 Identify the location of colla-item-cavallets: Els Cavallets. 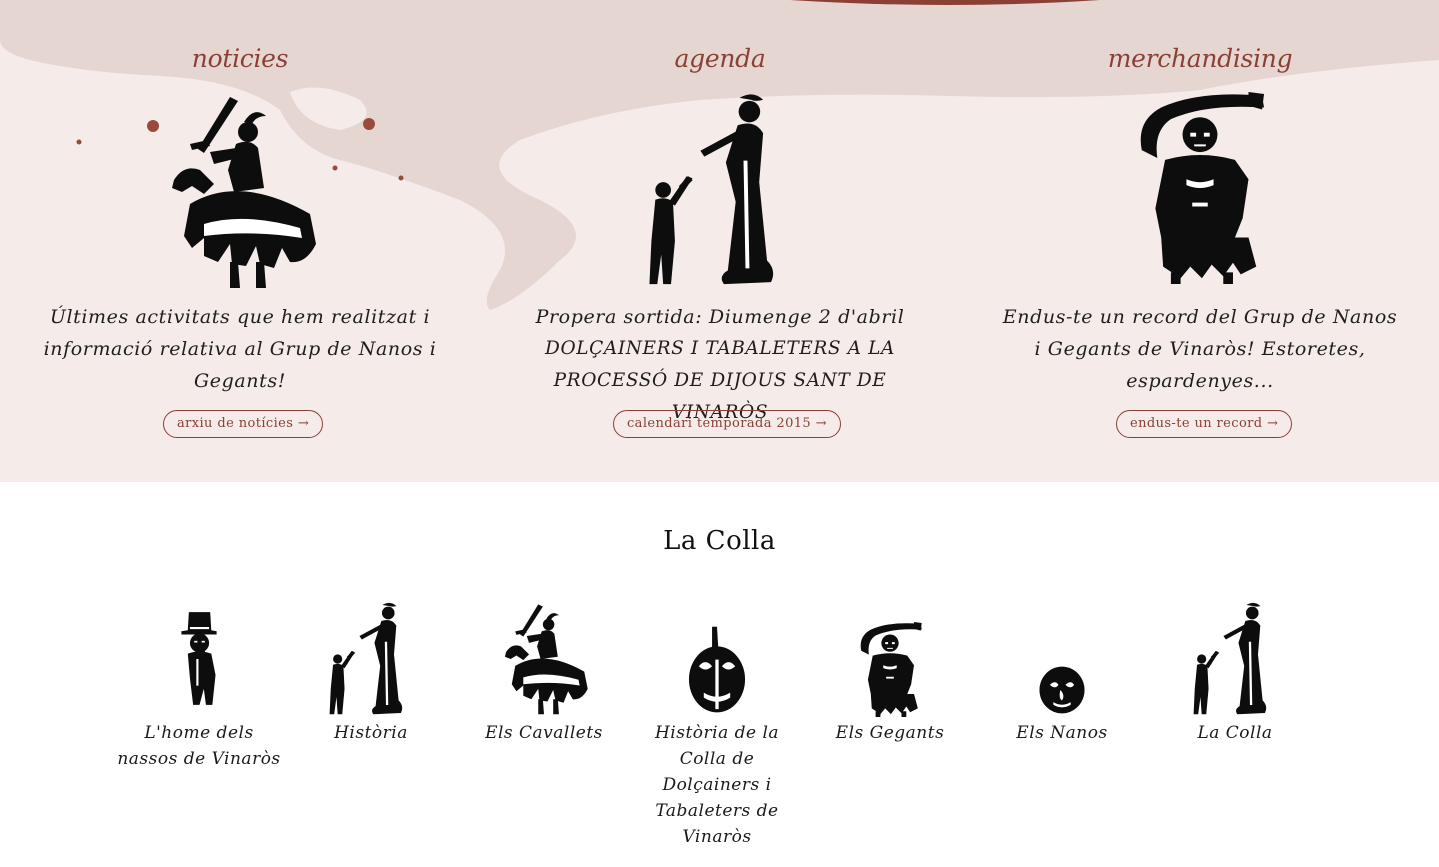
(544, 671).